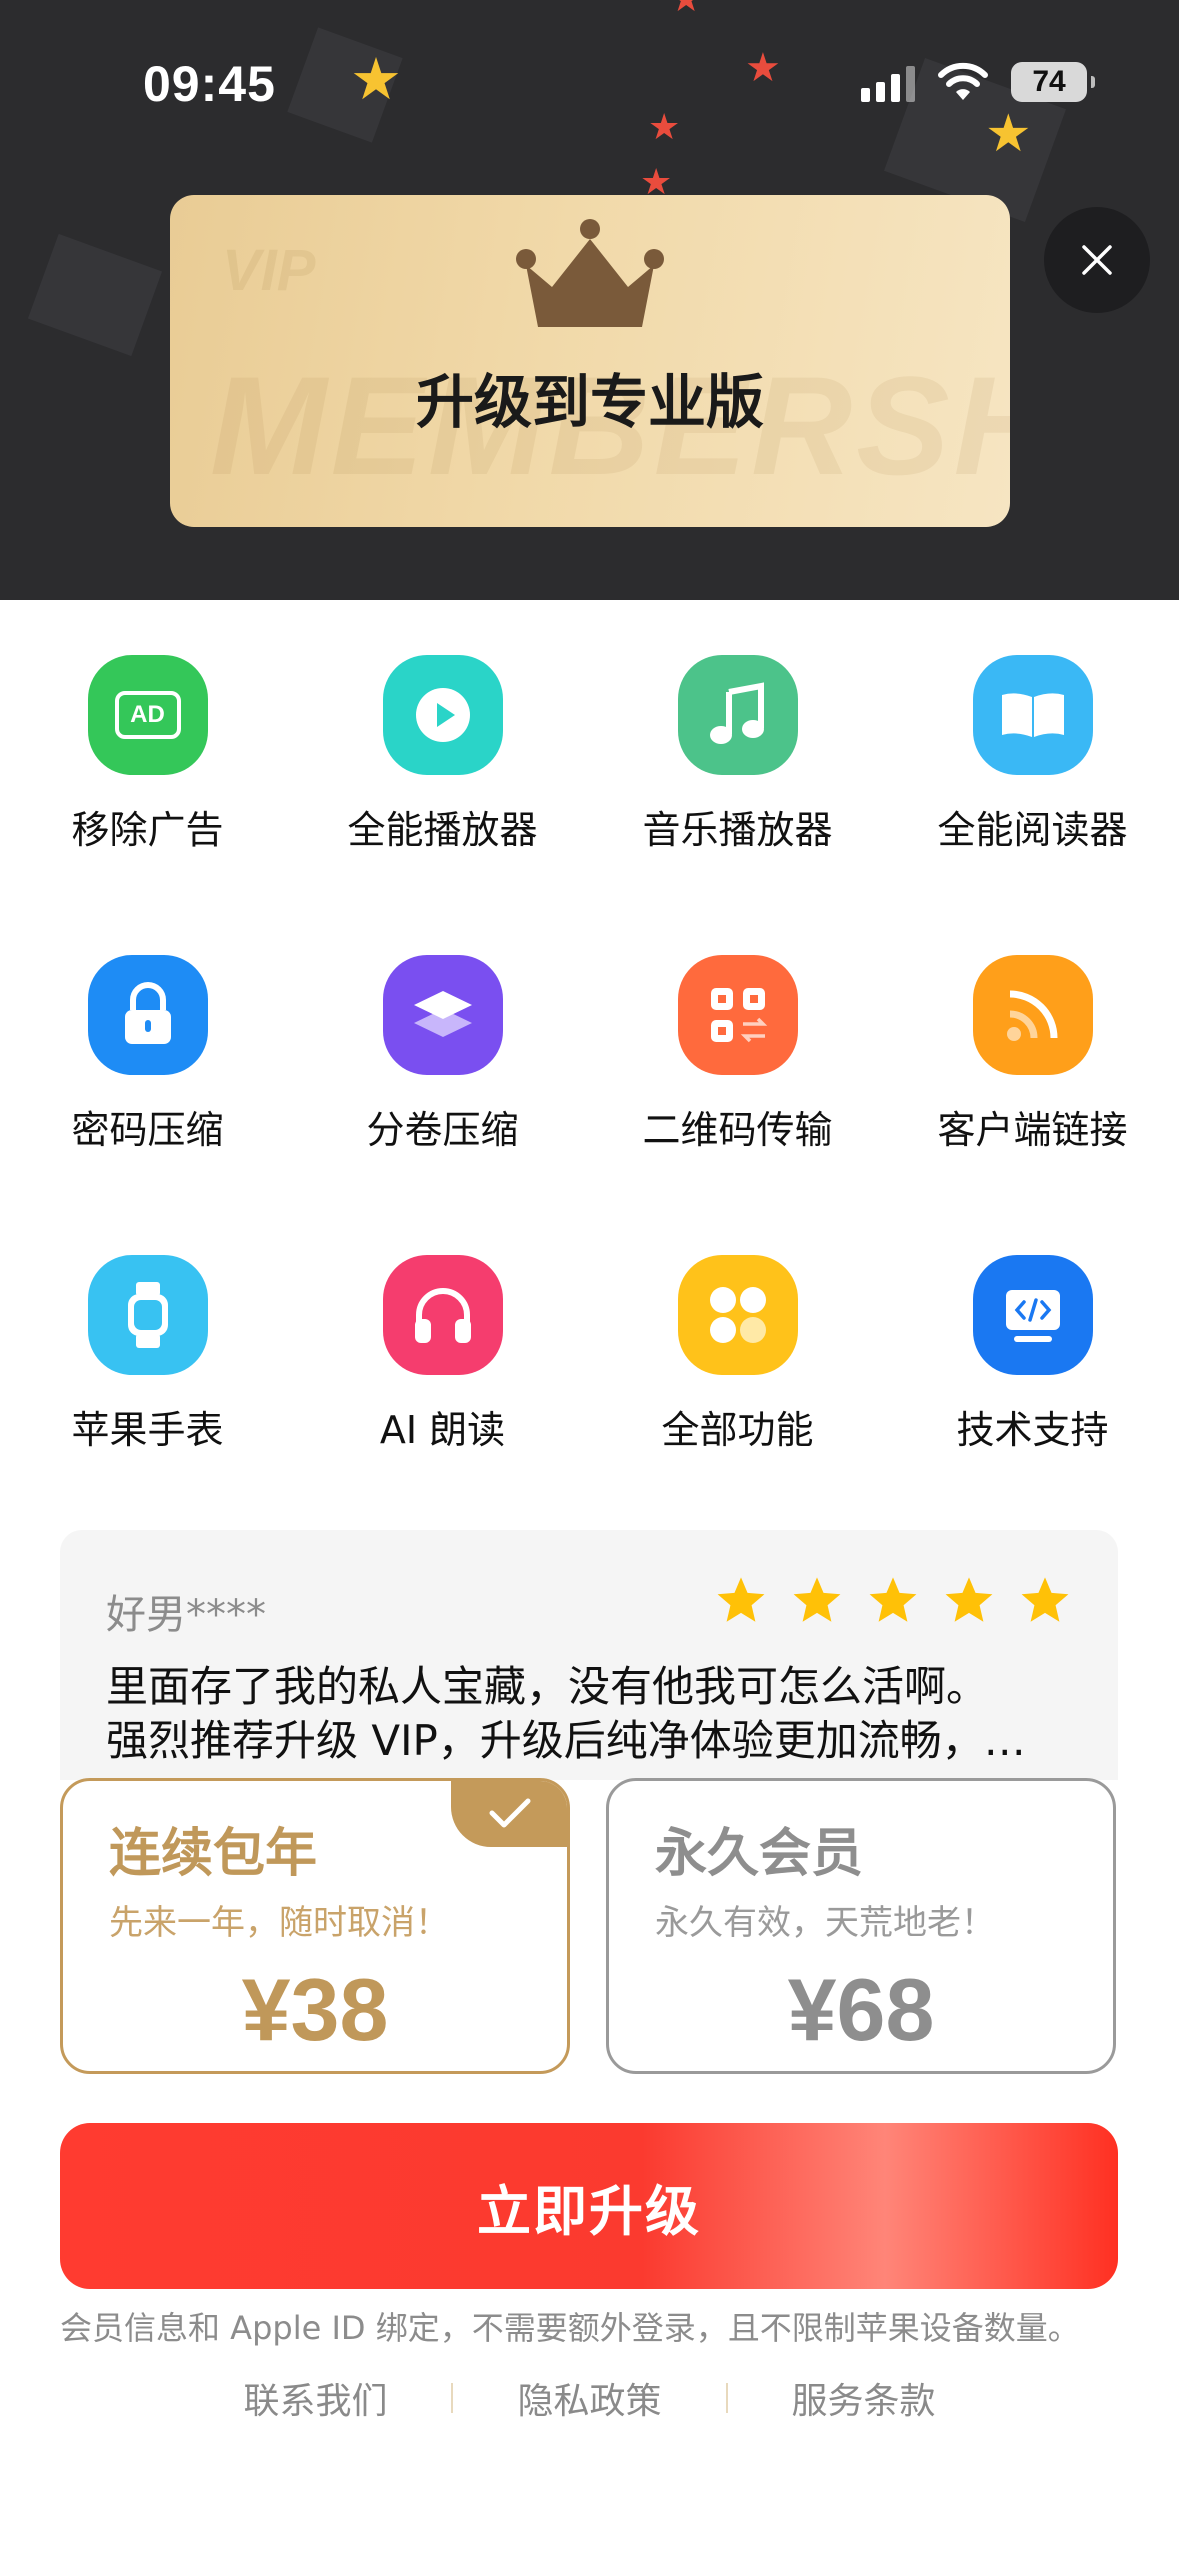 The image size is (1179, 2556). I want to click on banner-title: 升级到专业版, so click(589, 402).